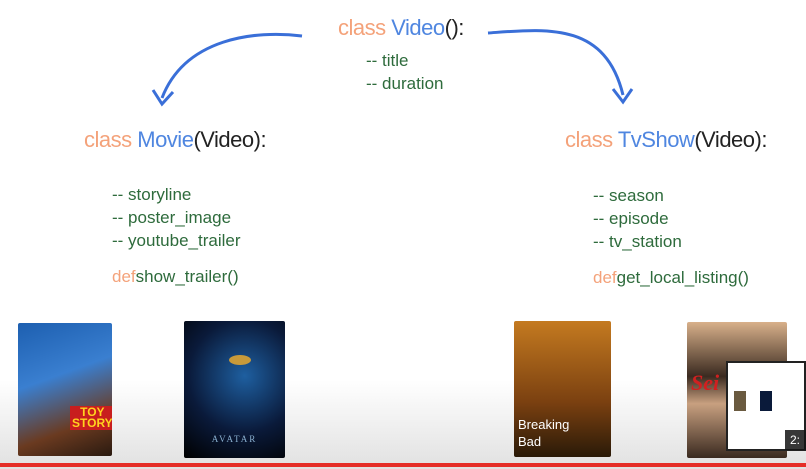  What do you see at coordinates (165, 139) in the screenshot?
I see `class-name: Movie` at bounding box center [165, 139].